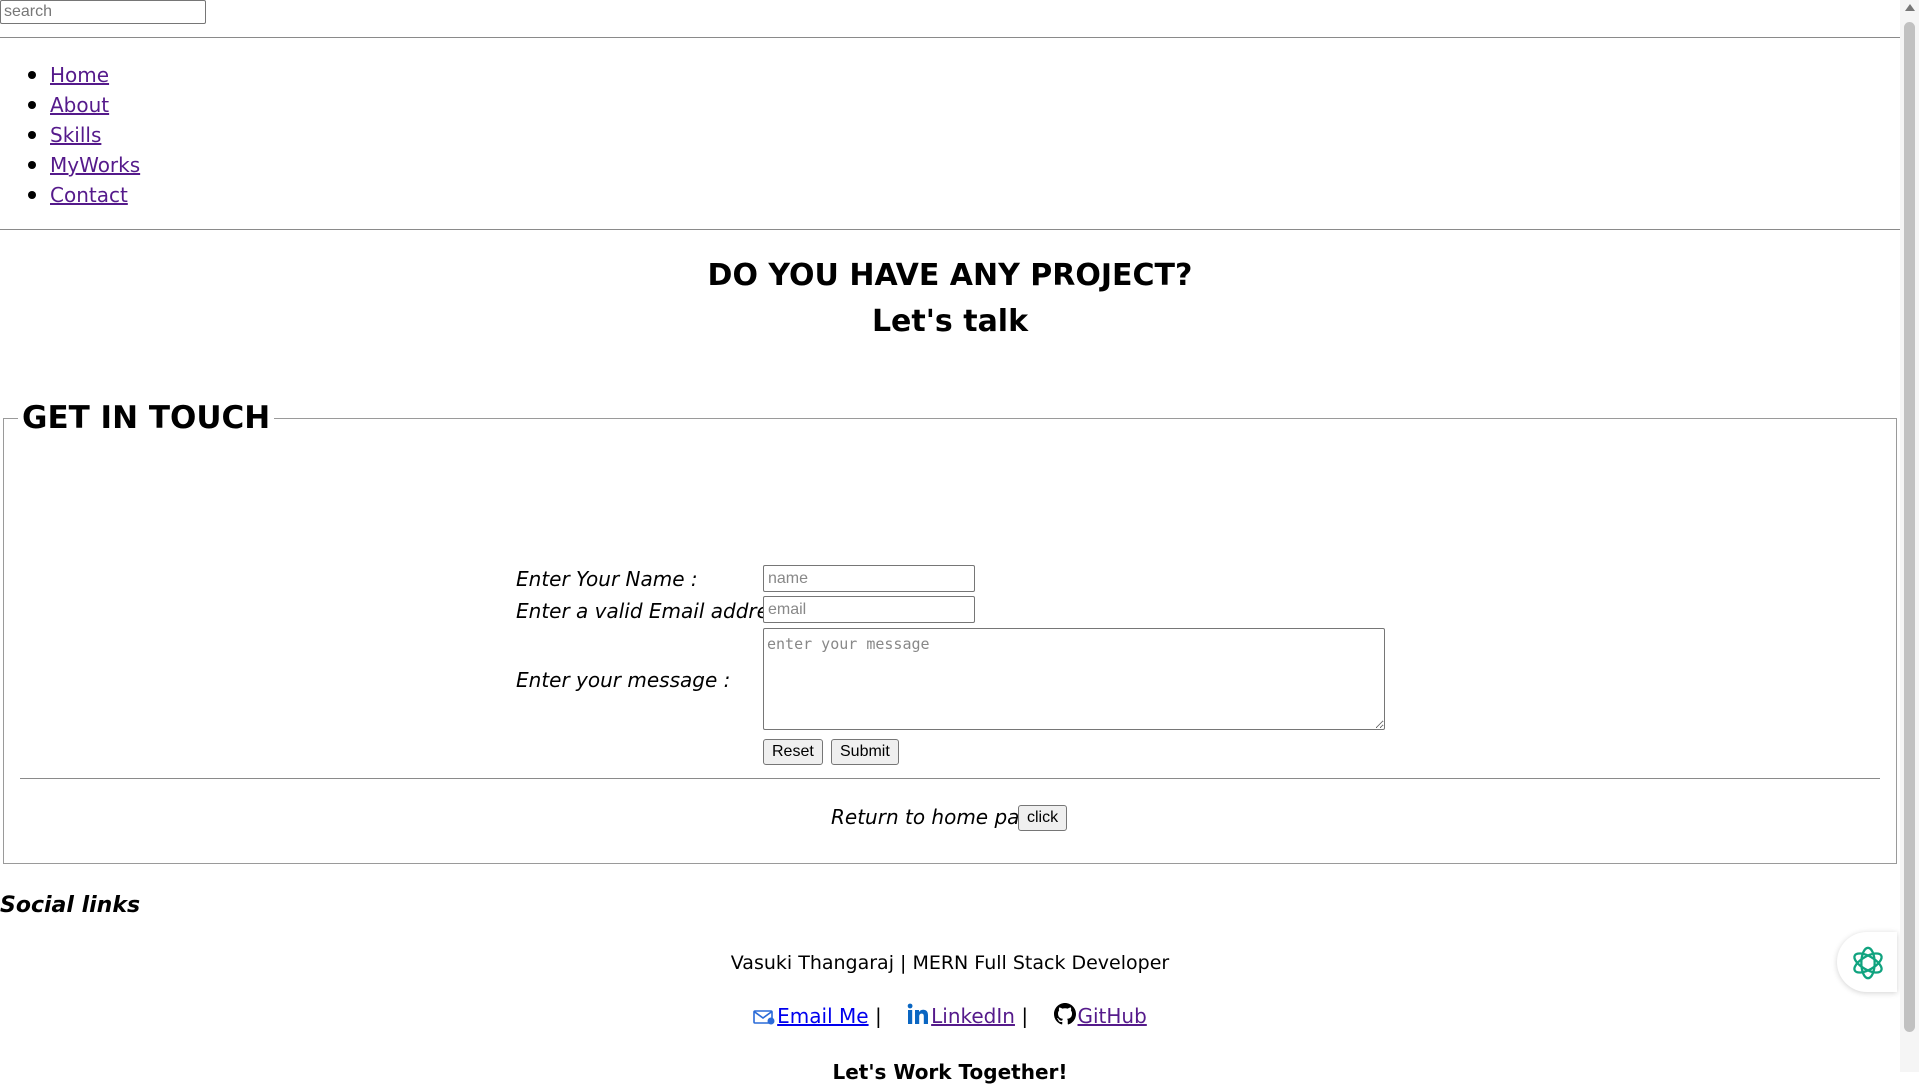  Describe the element at coordinates (623, 680) in the screenshot. I see `message-label: Enter your message :` at that location.